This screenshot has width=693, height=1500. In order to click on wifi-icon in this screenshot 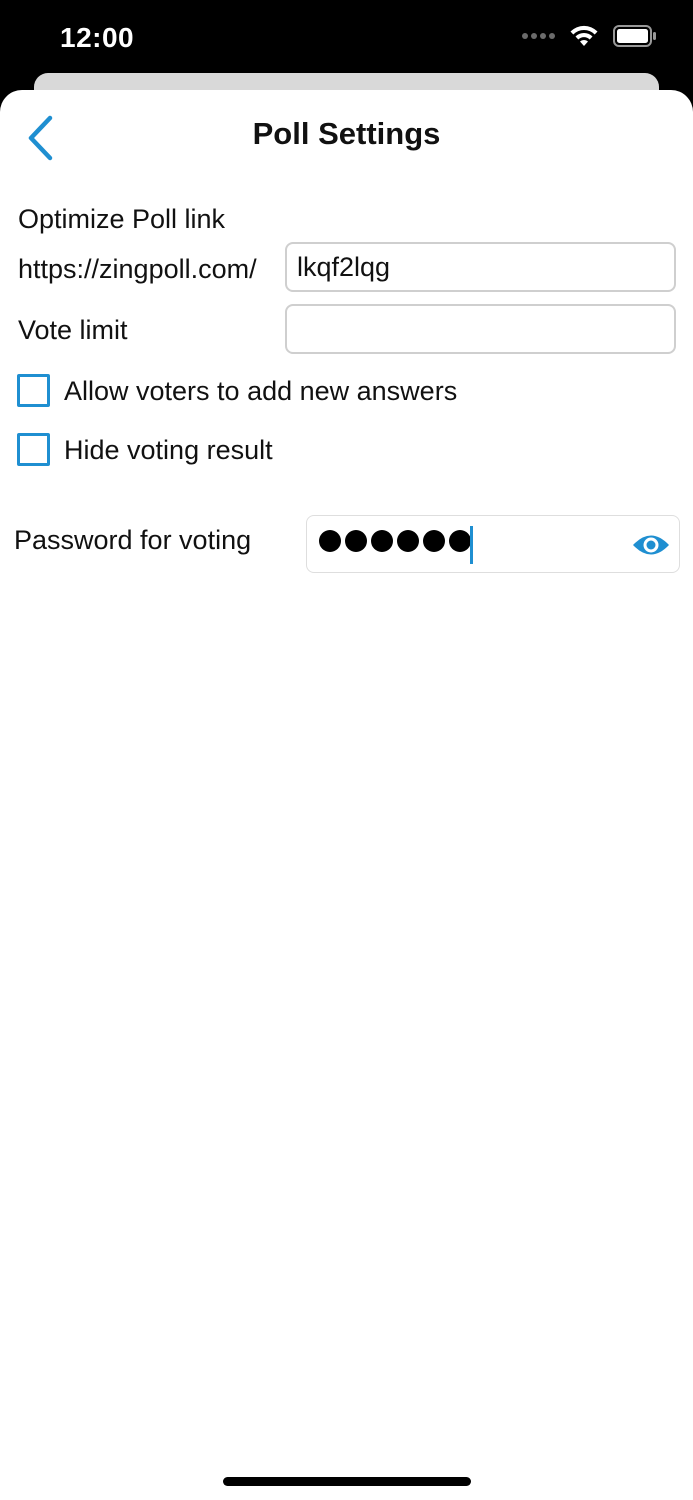, I will do `click(584, 35)`.